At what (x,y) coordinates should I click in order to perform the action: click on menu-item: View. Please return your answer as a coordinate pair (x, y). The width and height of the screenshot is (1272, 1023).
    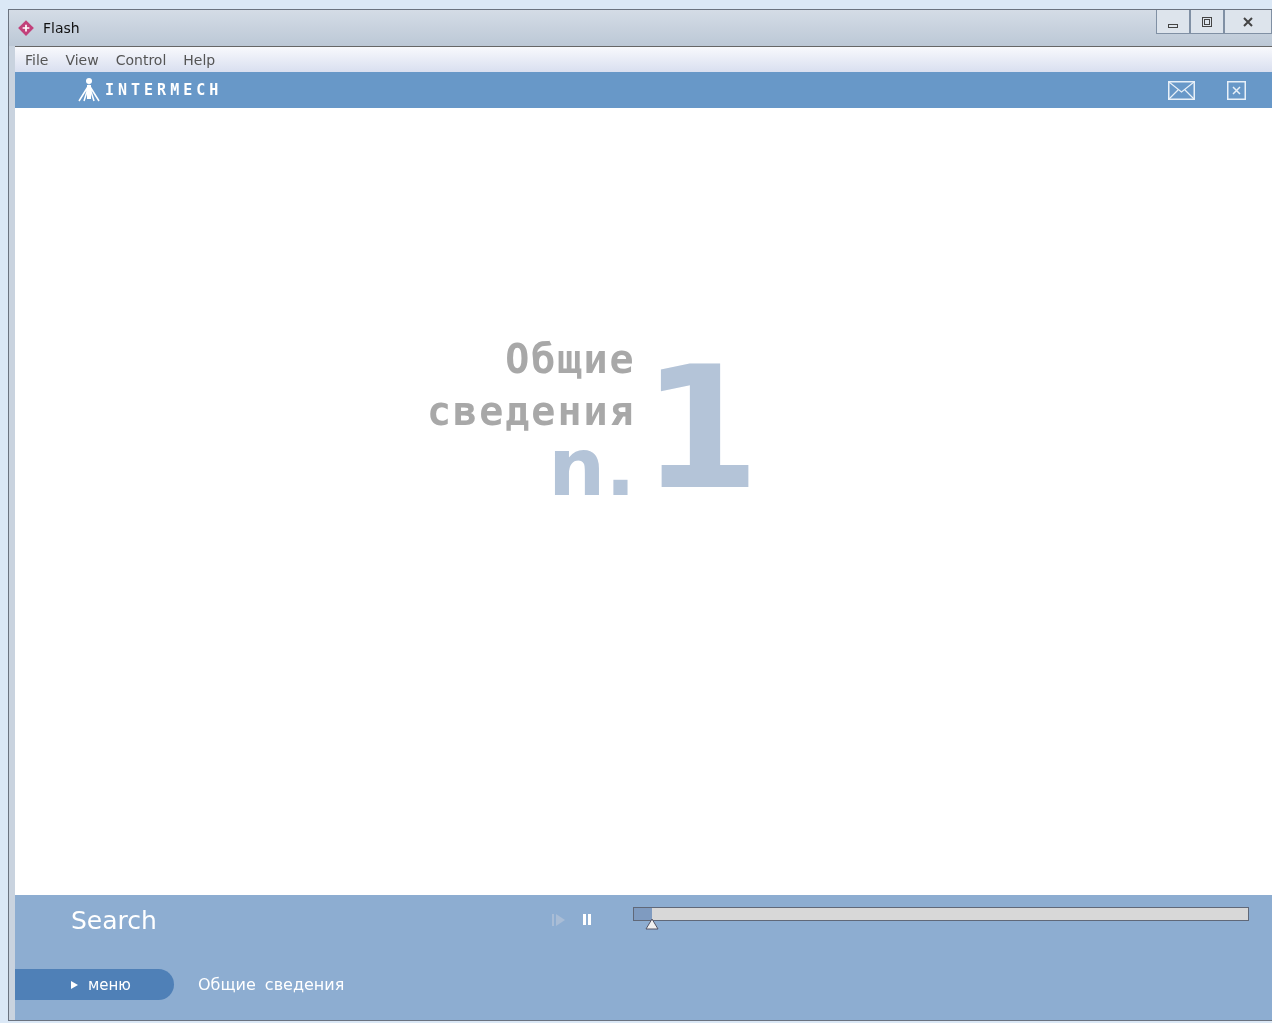
    Looking at the image, I should click on (82, 59).